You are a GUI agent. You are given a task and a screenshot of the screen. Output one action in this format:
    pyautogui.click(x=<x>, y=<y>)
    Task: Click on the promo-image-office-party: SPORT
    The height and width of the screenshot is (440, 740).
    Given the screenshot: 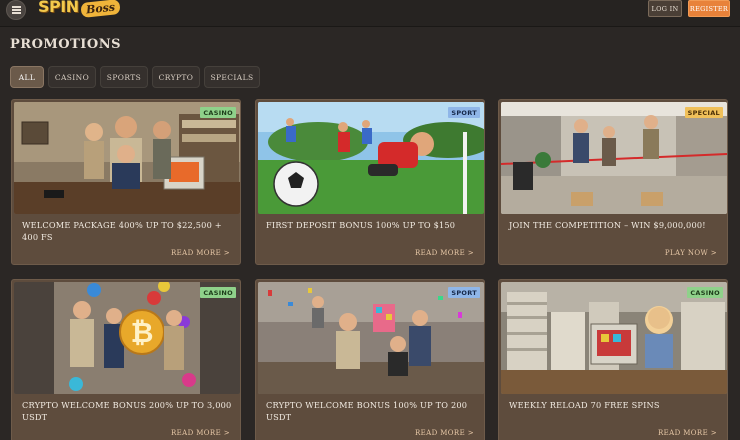 What is the action you would take?
    pyautogui.click(x=371, y=338)
    